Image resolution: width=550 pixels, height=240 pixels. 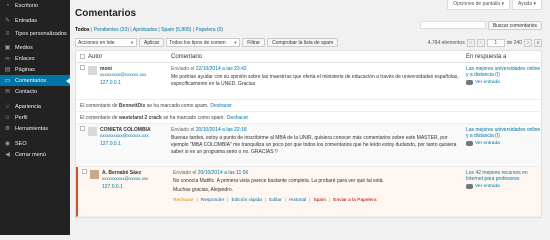 I want to click on filter-pending-link: Pendientes (33), so click(x=111, y=30).